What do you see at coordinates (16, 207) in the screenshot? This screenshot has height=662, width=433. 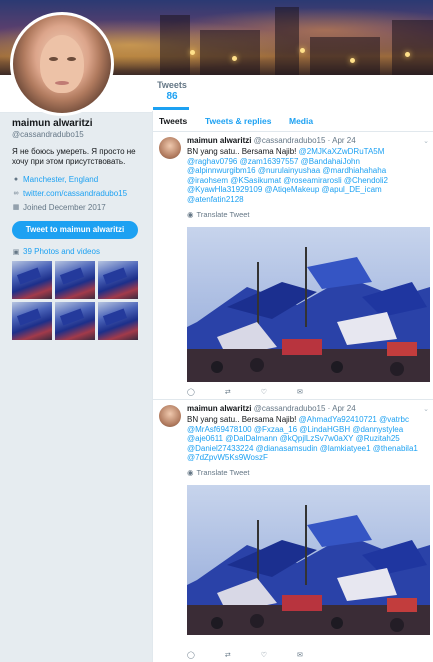 I see `calendar-icon: ▦` at bounding box center [16, 207].